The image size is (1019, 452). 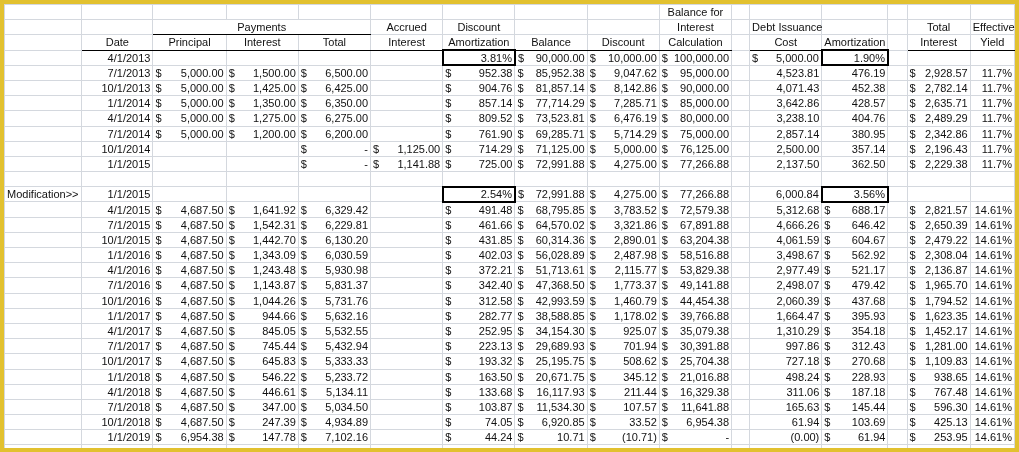 What do you see at coordinates (117, 377) in the screenshot?
I see `table-cell: 1/1/2018` at bounding box center [117, 377].